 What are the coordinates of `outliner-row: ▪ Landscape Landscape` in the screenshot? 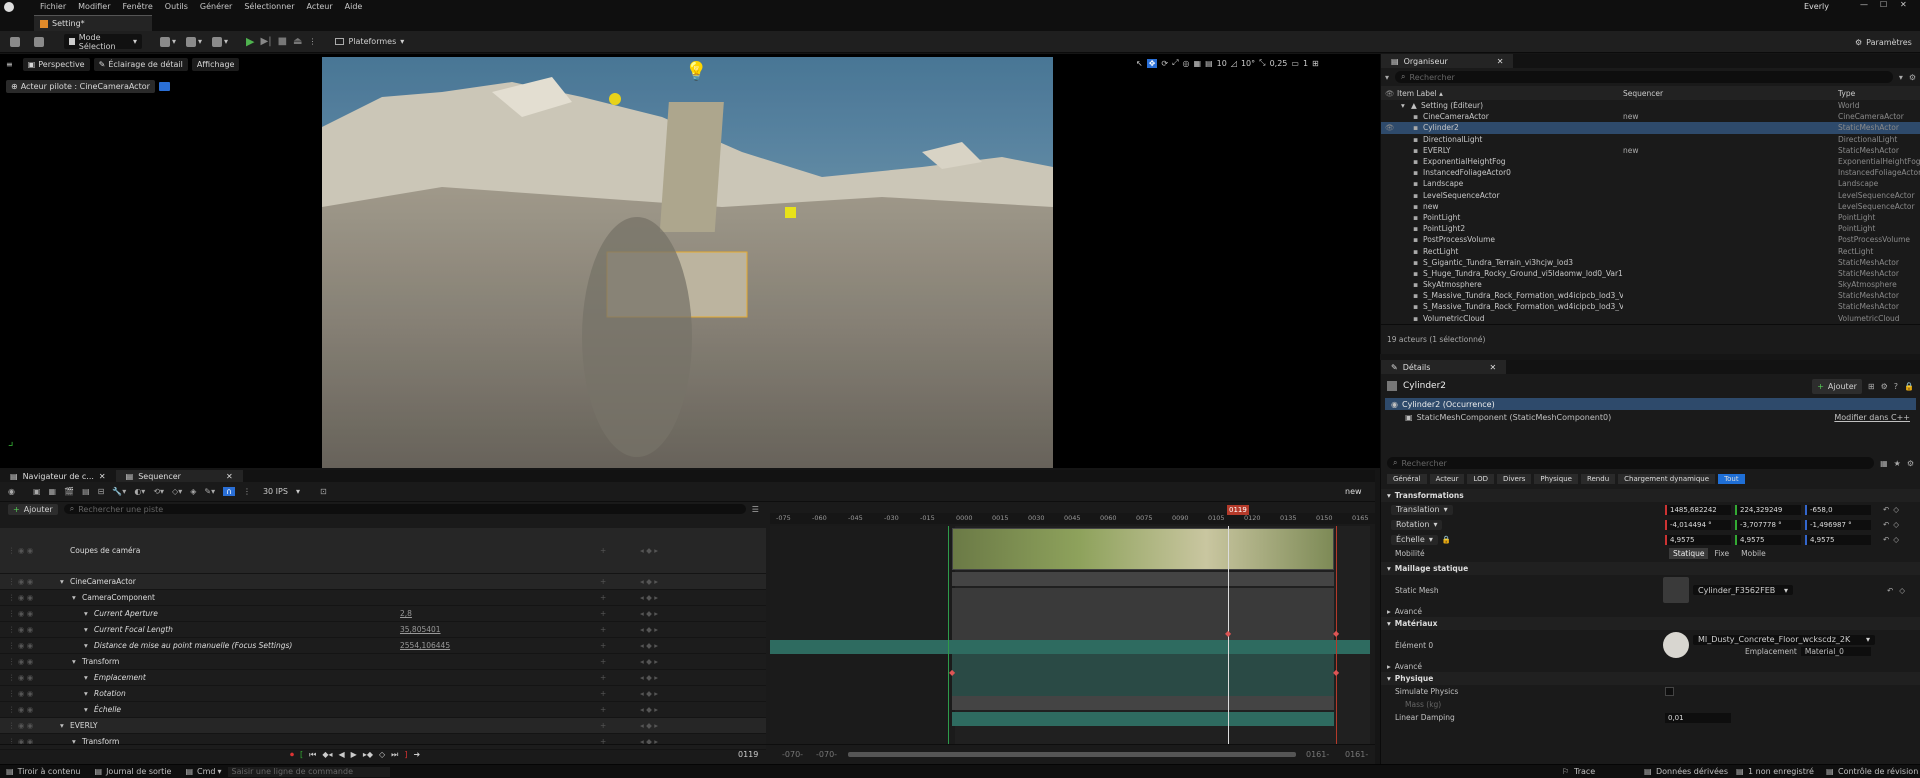 It's located at (1650, 183).